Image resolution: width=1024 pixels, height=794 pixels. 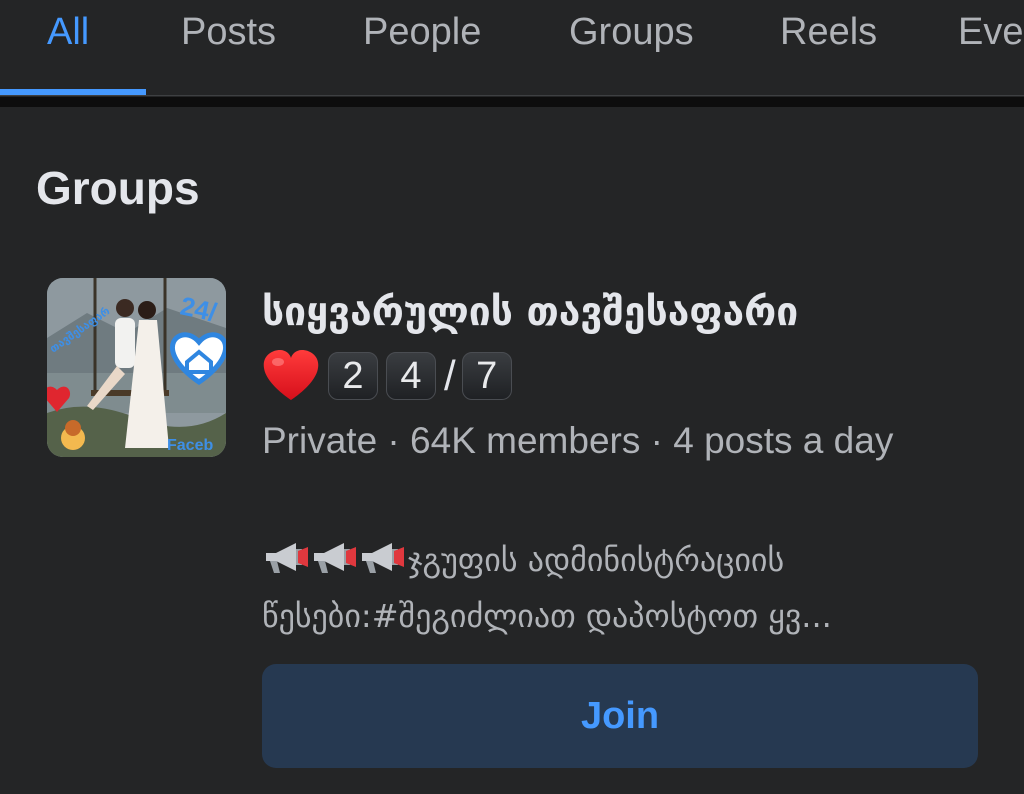 I want to click on group-name-emoji-row: 2 4 / 7, so click(x=391, y=376).